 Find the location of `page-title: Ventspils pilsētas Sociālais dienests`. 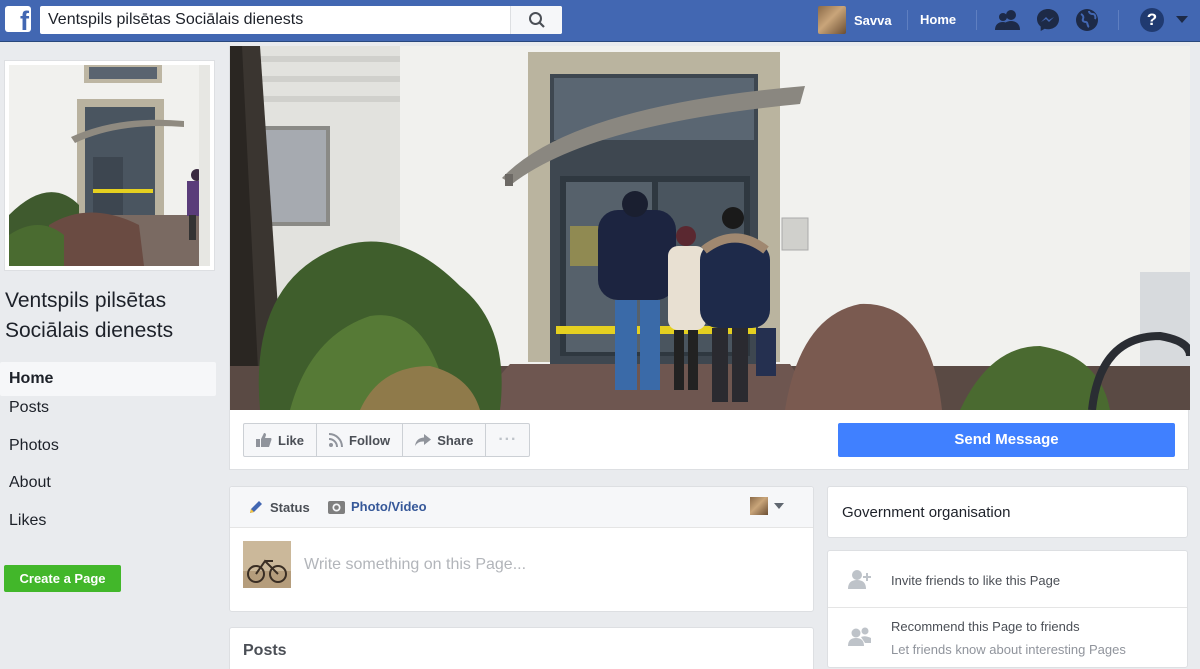

page-title: Ventspils pilsētas Sociālais dienests is located at coordinates (89, 315).